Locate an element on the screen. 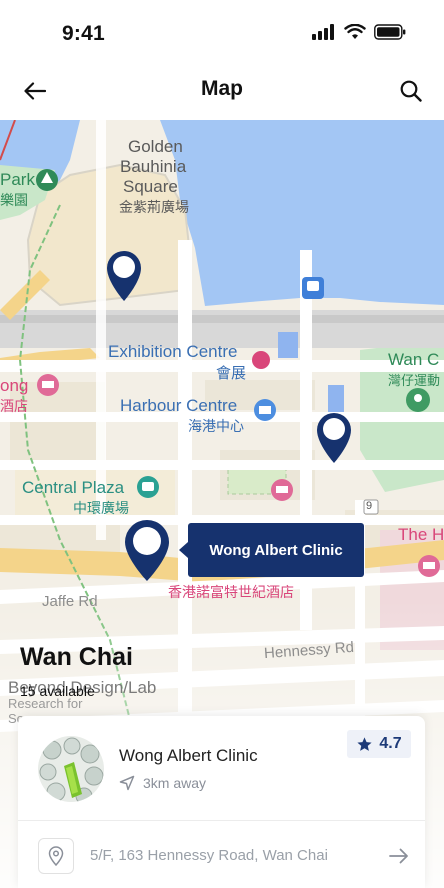 This screenshot has height=888, width=444. map-label-wan-c: Wan C is located at coordinates (414, 359).